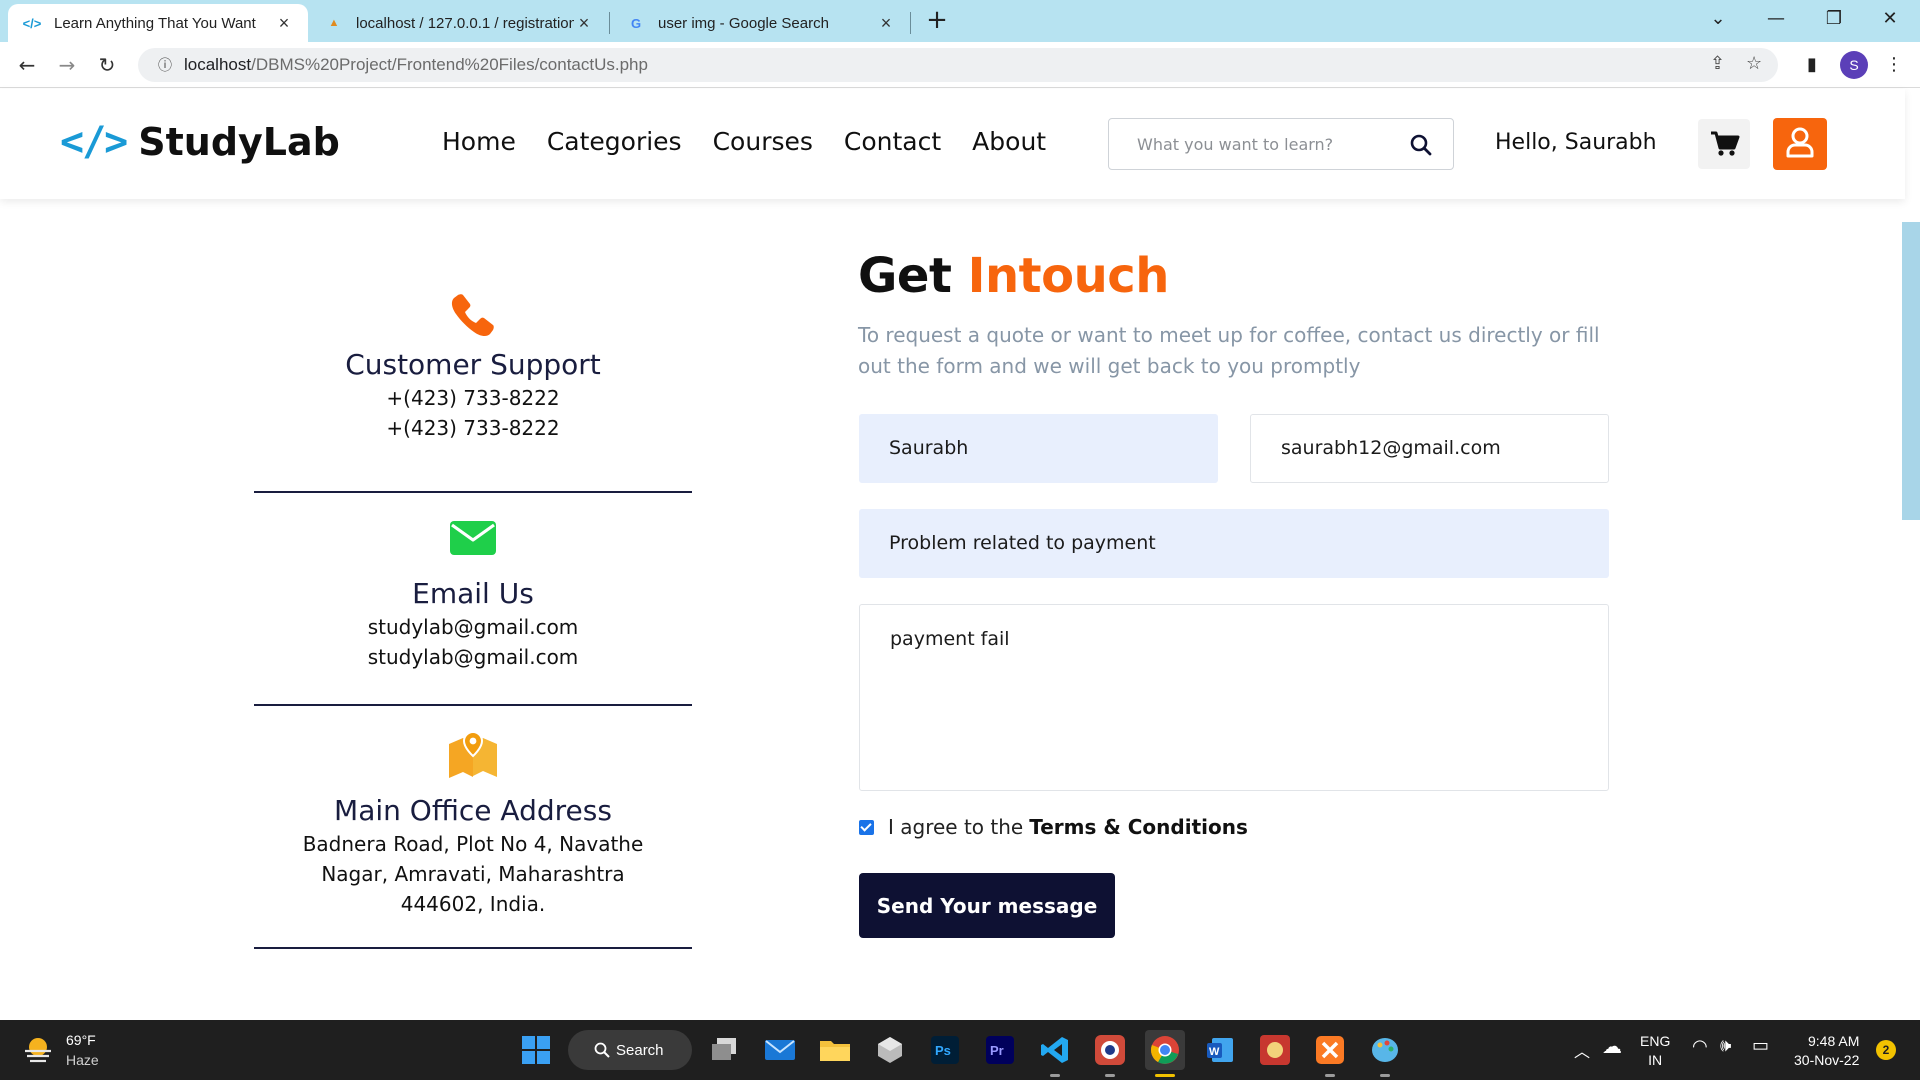 Image resolution: width=1920 pixels, height=1080 pixels. I want to click on terms-checkbox, so click(866, 827).